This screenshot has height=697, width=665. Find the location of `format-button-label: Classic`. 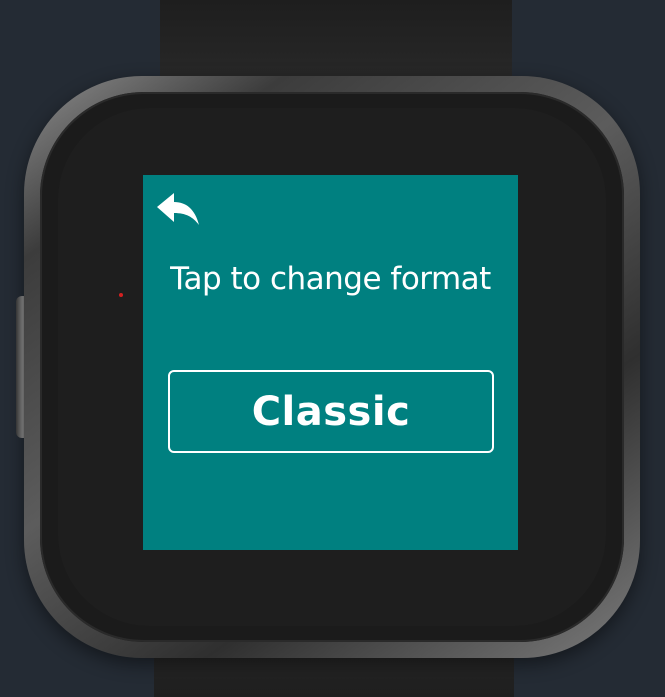

format-button-label: Classic is located at coordinates (331, 411).